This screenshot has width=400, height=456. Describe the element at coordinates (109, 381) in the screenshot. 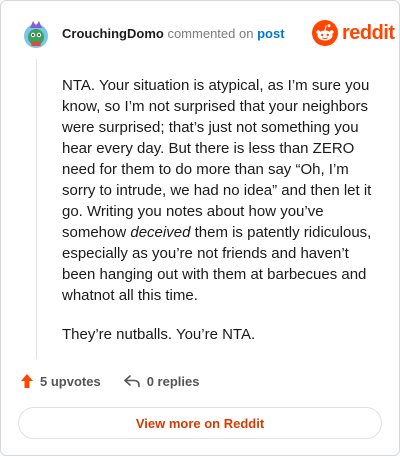

I see `comment-footer: 5 upvotes 0 replies` at that location.